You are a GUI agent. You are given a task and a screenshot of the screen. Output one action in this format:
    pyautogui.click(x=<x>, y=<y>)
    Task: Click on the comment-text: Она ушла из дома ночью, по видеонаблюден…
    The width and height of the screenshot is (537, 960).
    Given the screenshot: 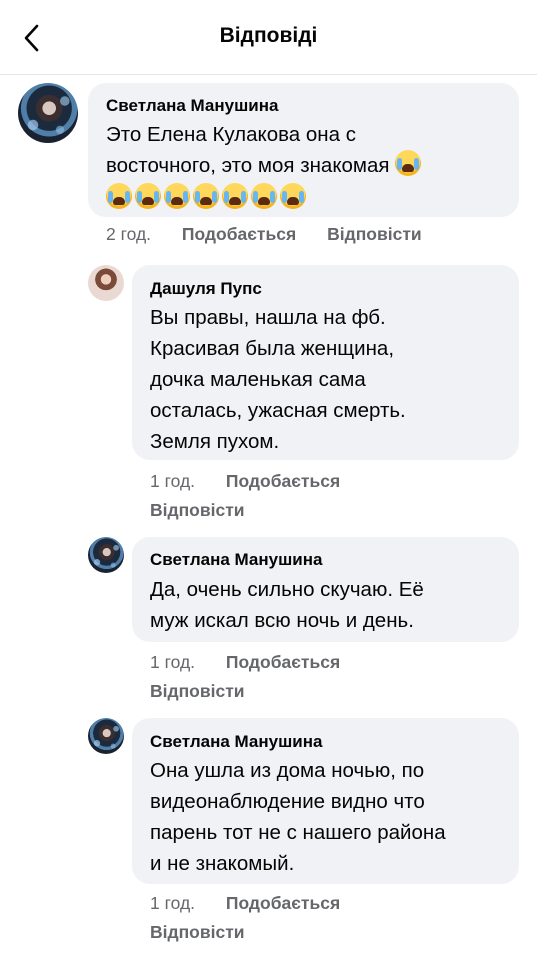 What is the action you would take?
    pyautogui.click(x=298, y=817)
    